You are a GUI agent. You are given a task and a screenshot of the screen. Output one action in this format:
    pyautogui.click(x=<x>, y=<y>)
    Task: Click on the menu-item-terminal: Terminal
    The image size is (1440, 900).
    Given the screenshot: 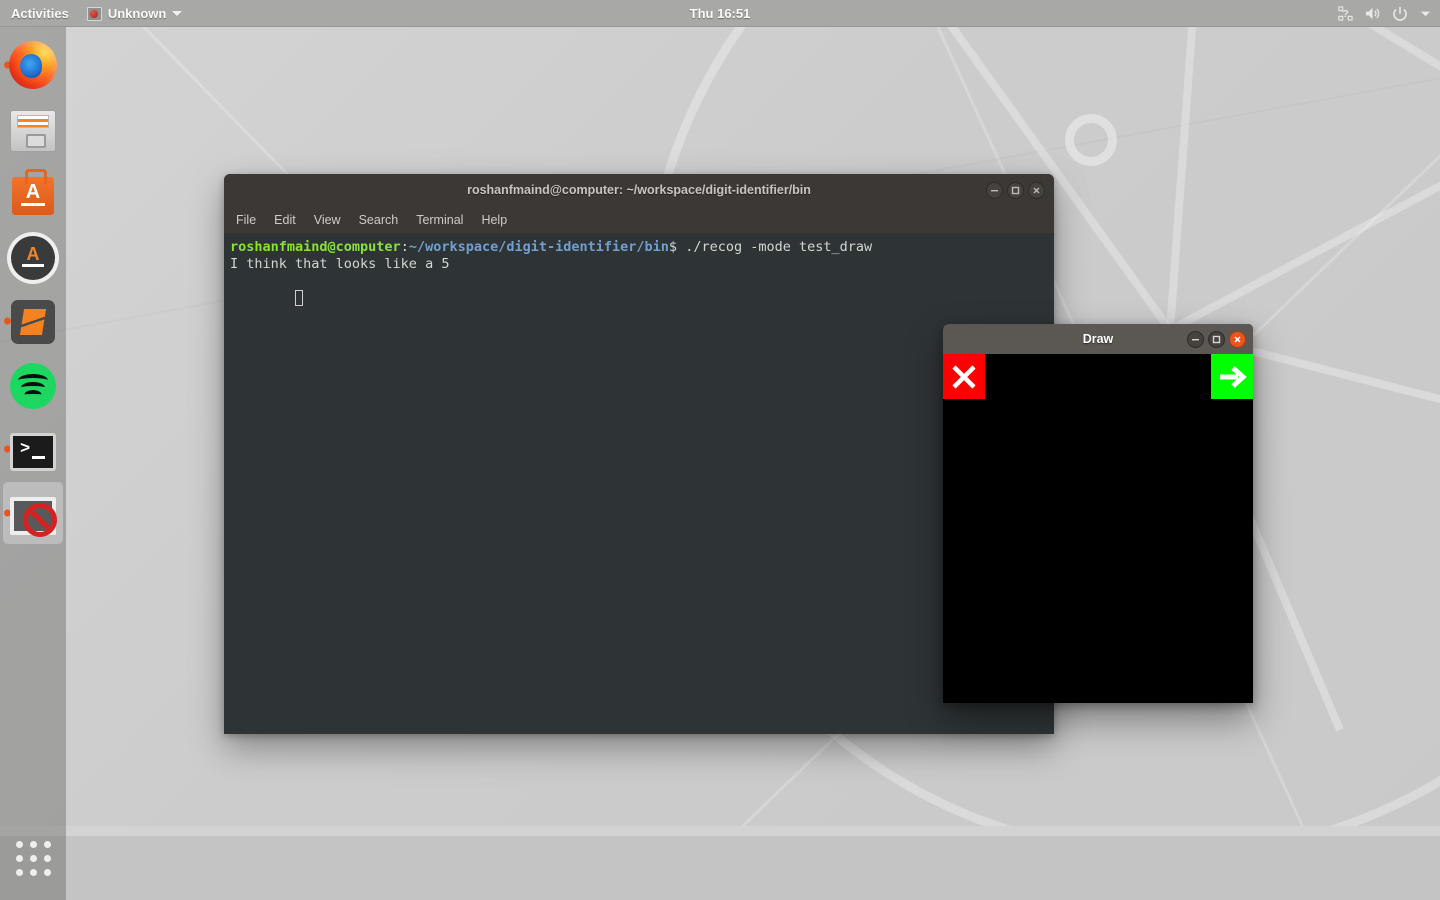 What is the action you would take?
    pyautogui.click(x=439, y=220)
    